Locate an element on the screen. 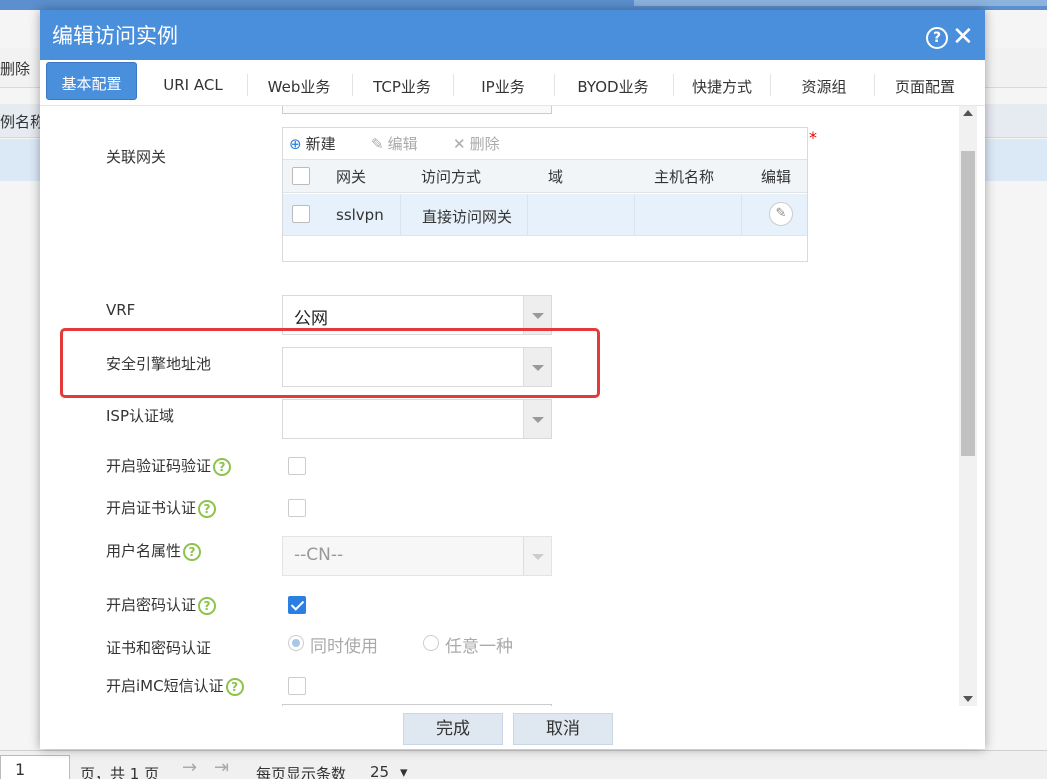 The width and height of the screenshot is (1047, 779). chevron-down-icon: ▾ is located at coordinates (404, 771).